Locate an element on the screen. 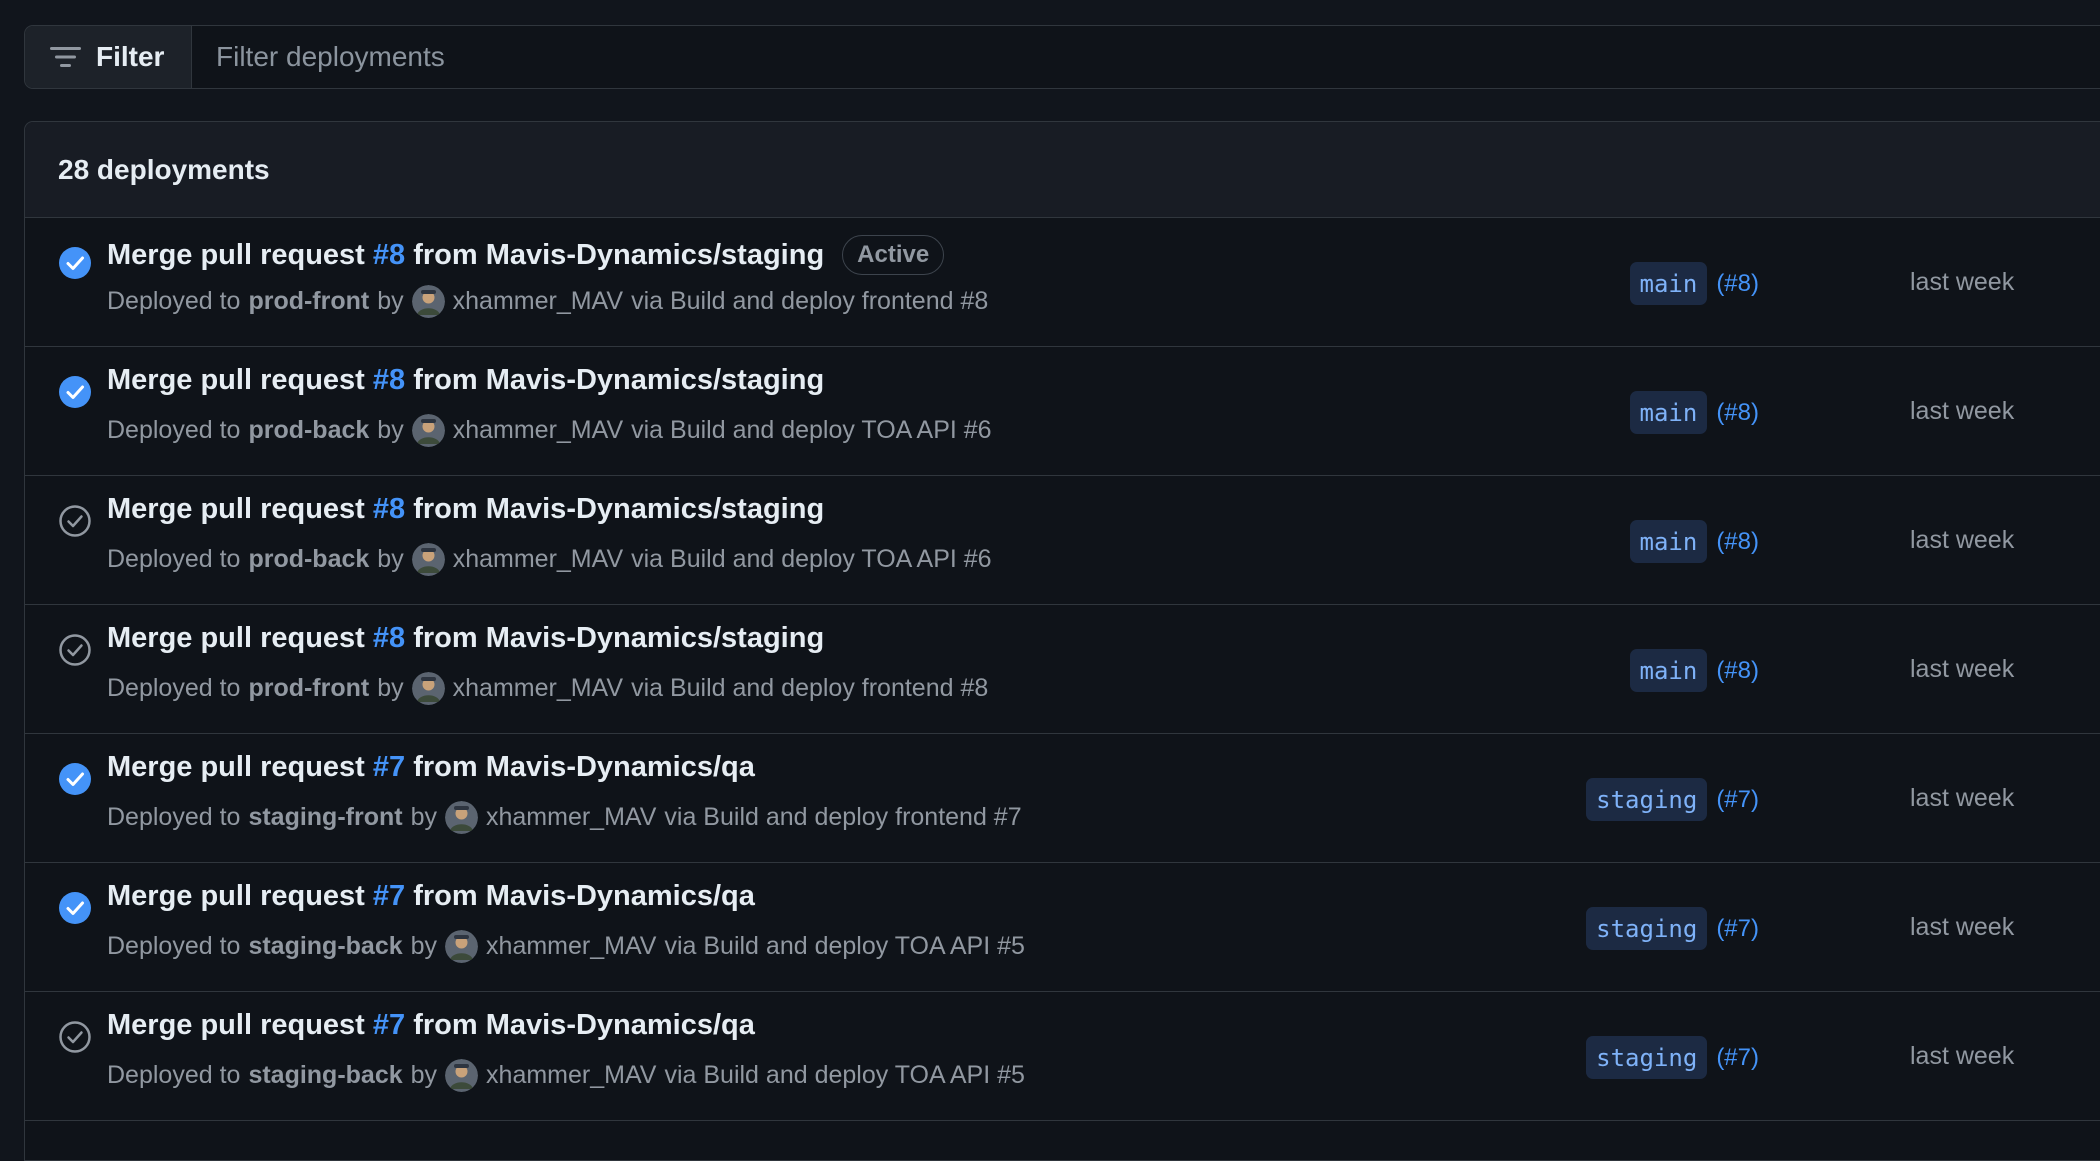 The width and height of the screenshot is (2100, 1161). filter-button-label: Filter is located at coordinates (130, 56).